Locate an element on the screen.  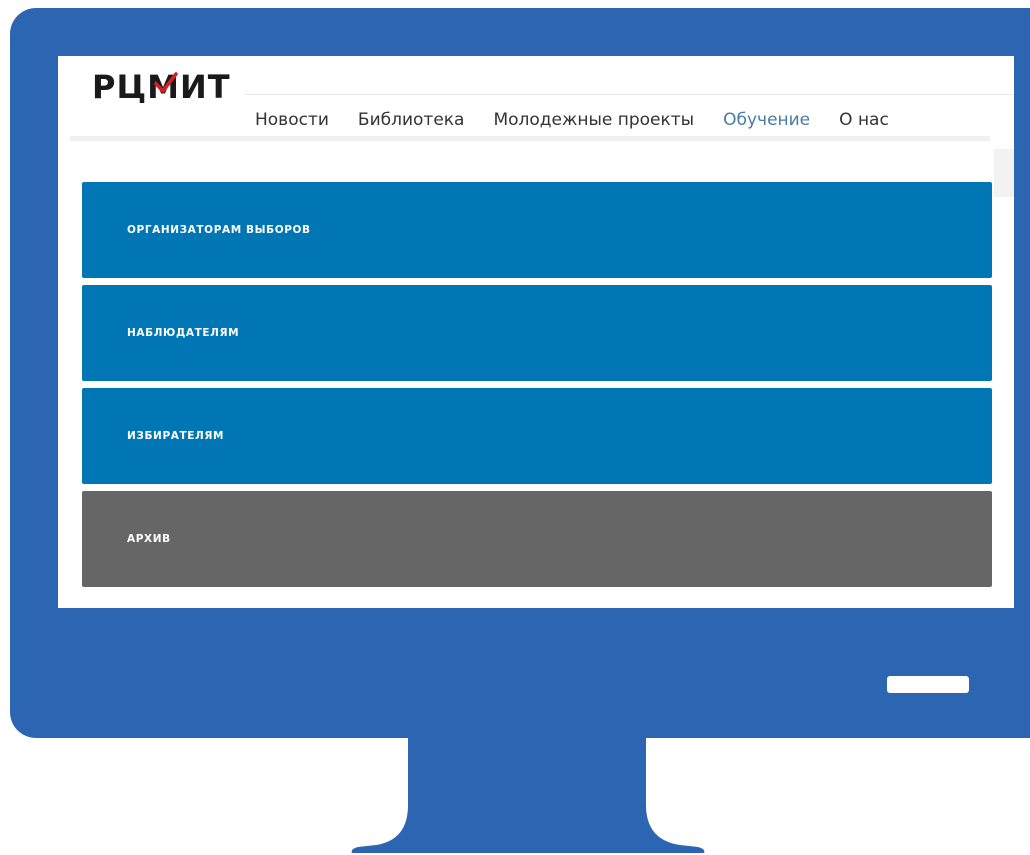
nav-item-education: Обучение is located at coordinates (766, 120).